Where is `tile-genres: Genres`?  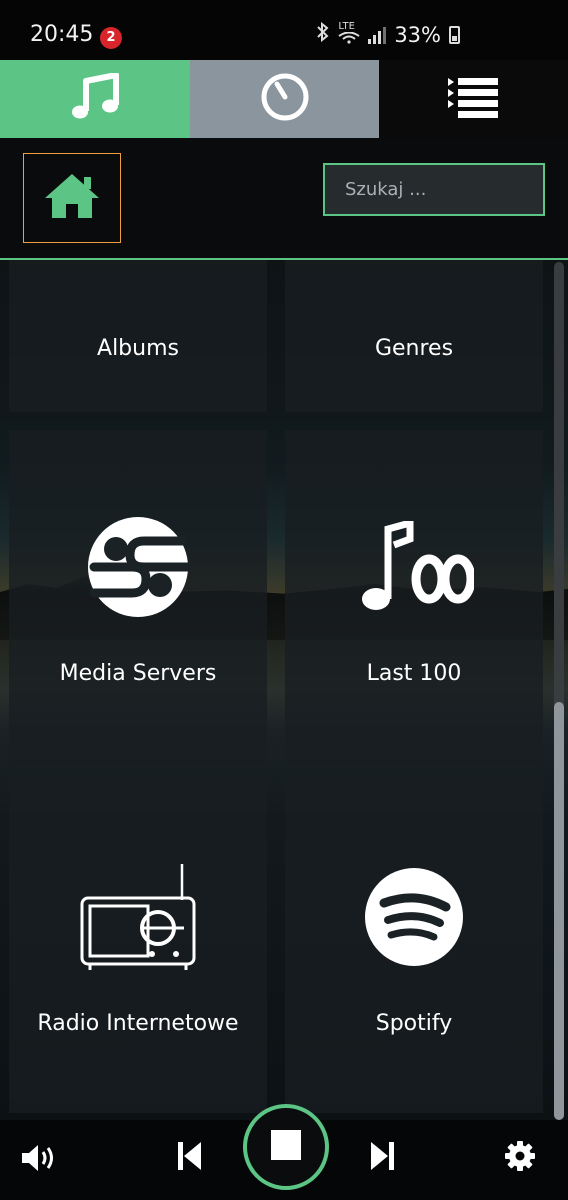
tile-genres: Genres is located at coordinates (414, 336).